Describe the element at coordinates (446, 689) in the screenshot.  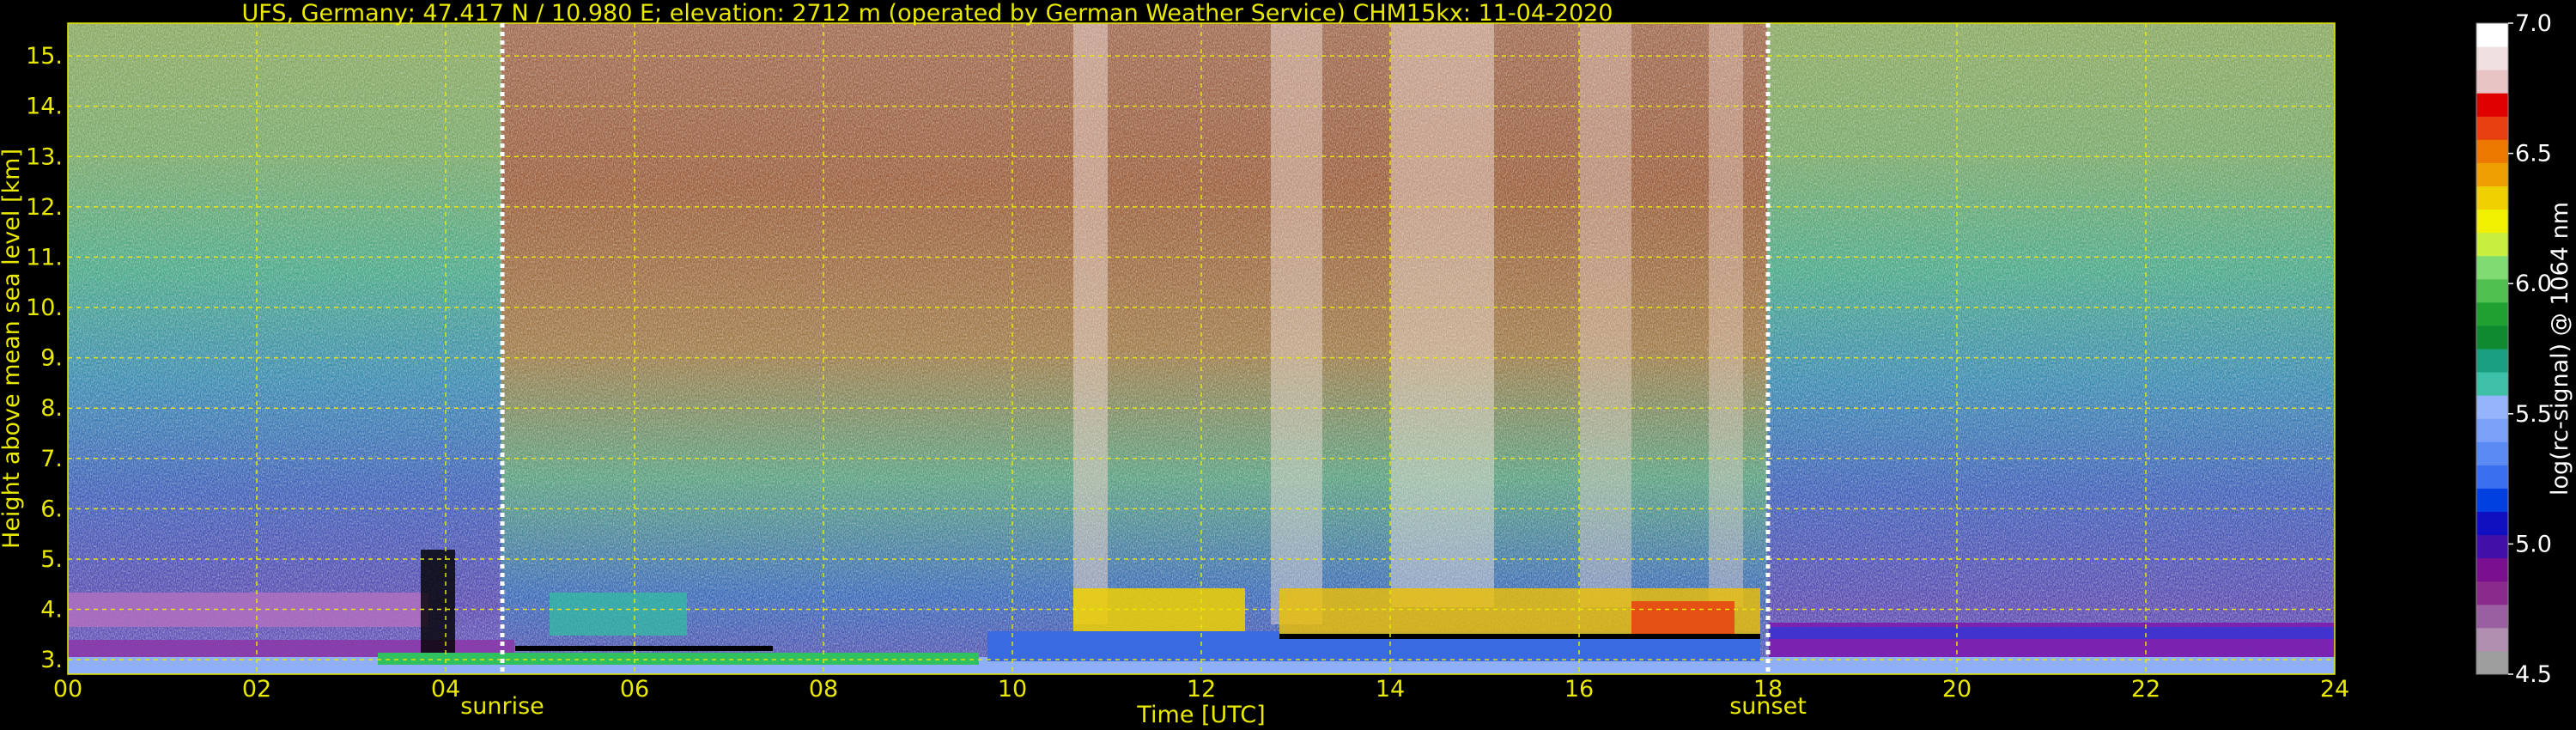
I see `x-tick-label: 04` at that location.